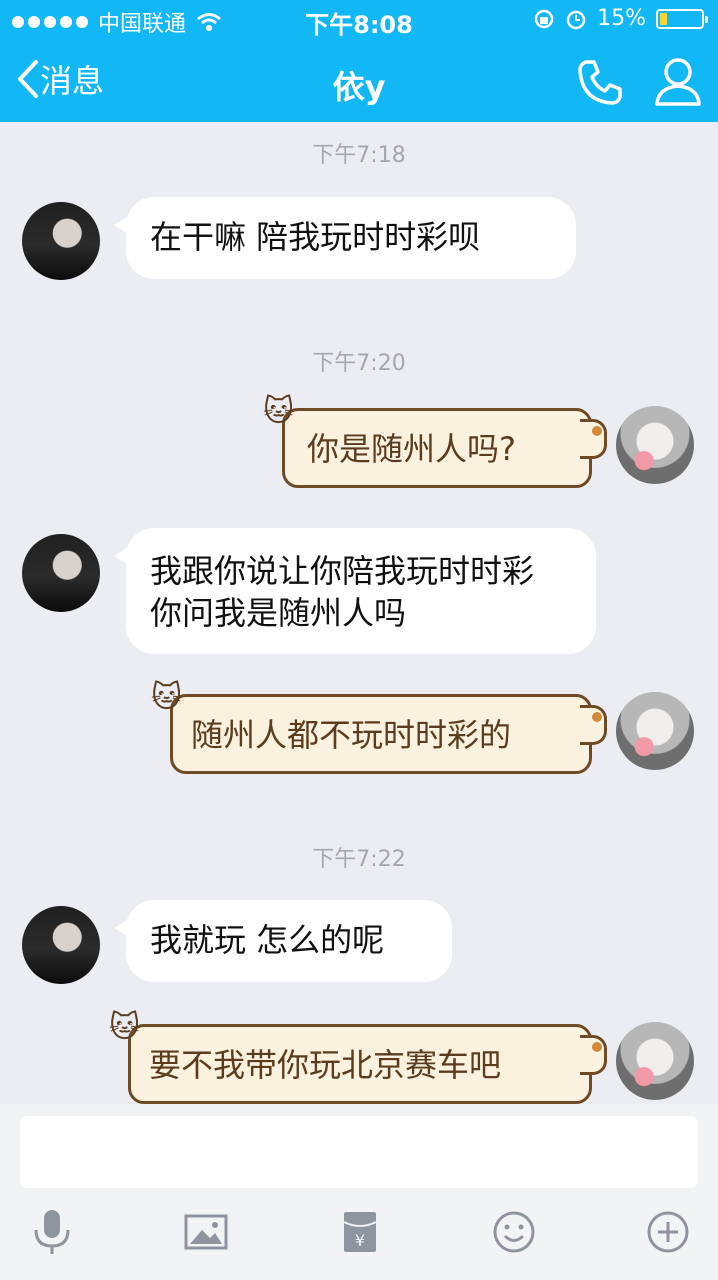 This screenshot has width=718, height=1280. What do you see at coordinates (359, 155) in the screenshot?
I see `timestamp: 下午7:18` at bounding box center [359, 155].